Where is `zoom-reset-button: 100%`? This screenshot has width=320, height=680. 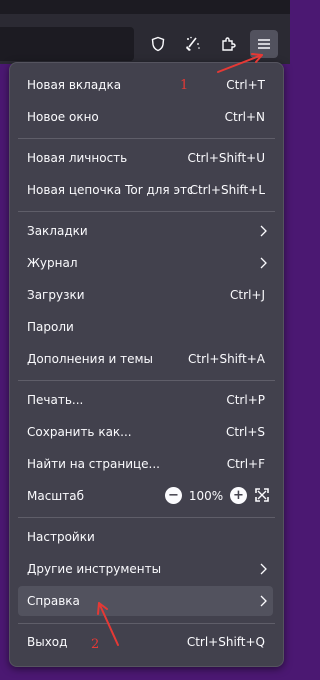 zoom-reset-button: 100% is located at coordinates (206, 496).